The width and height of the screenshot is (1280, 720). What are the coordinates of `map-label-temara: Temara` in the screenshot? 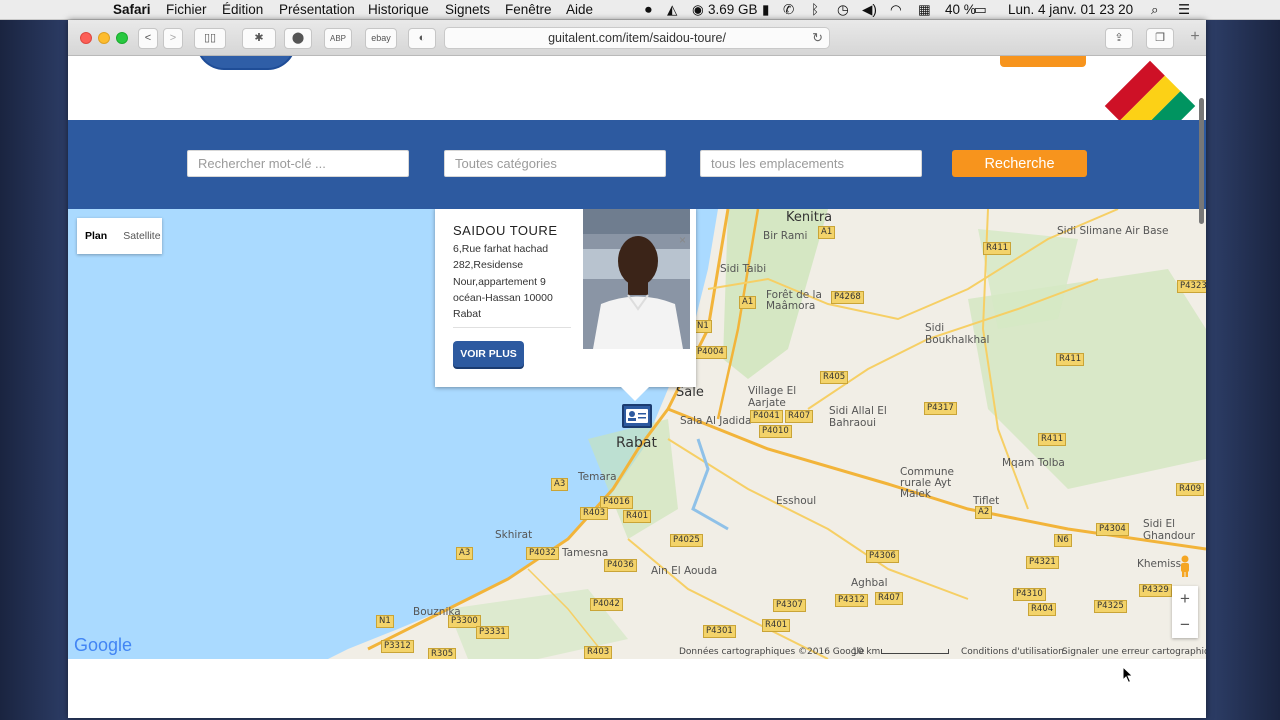 It's located at (597, 477).